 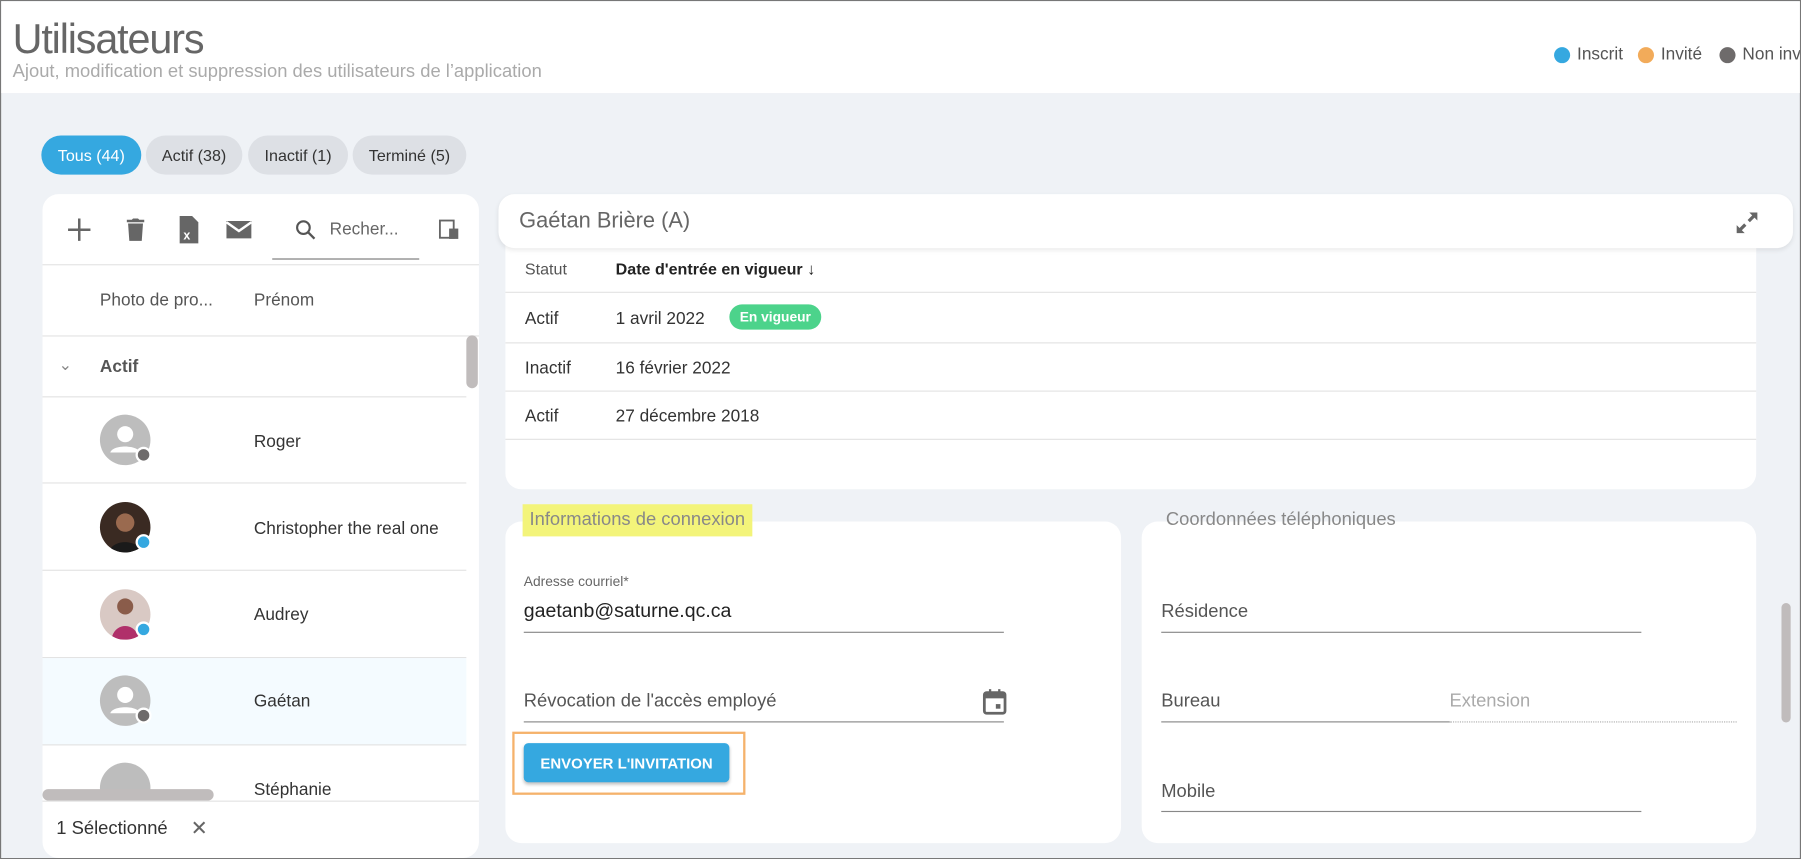 I want to click on page-title: Utilisateurs, so click(x=108, y=38).